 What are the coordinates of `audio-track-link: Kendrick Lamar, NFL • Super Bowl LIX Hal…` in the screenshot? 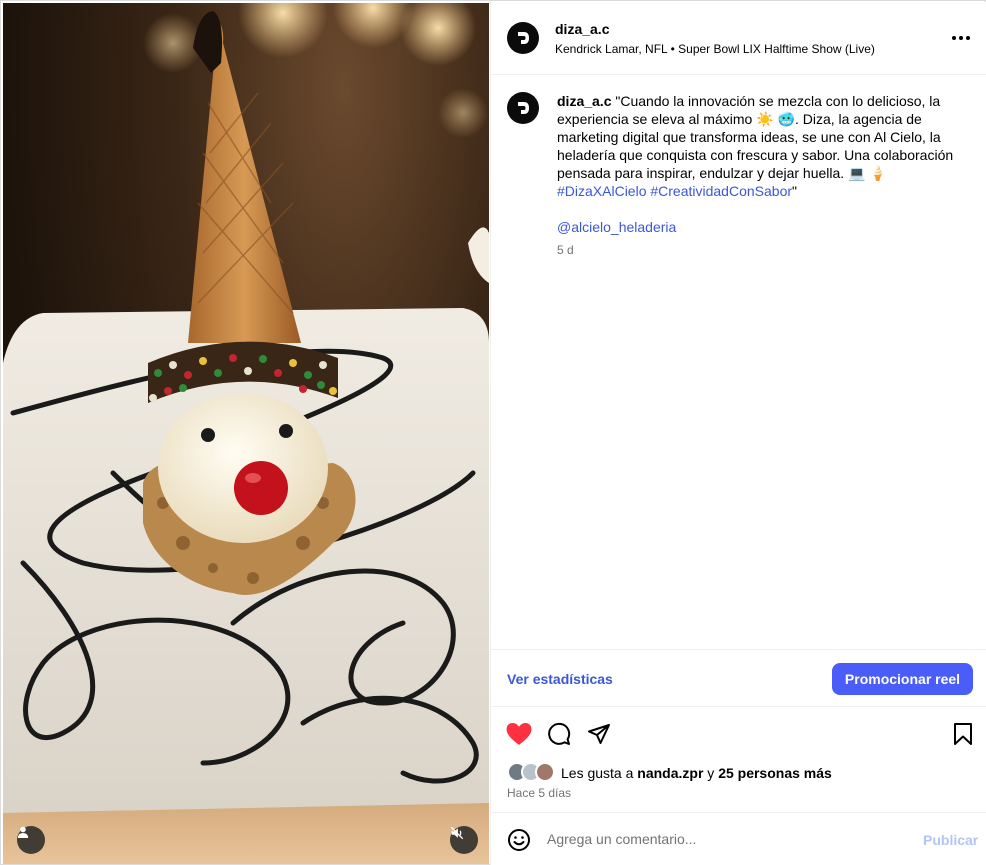 It's located at (715, 49).